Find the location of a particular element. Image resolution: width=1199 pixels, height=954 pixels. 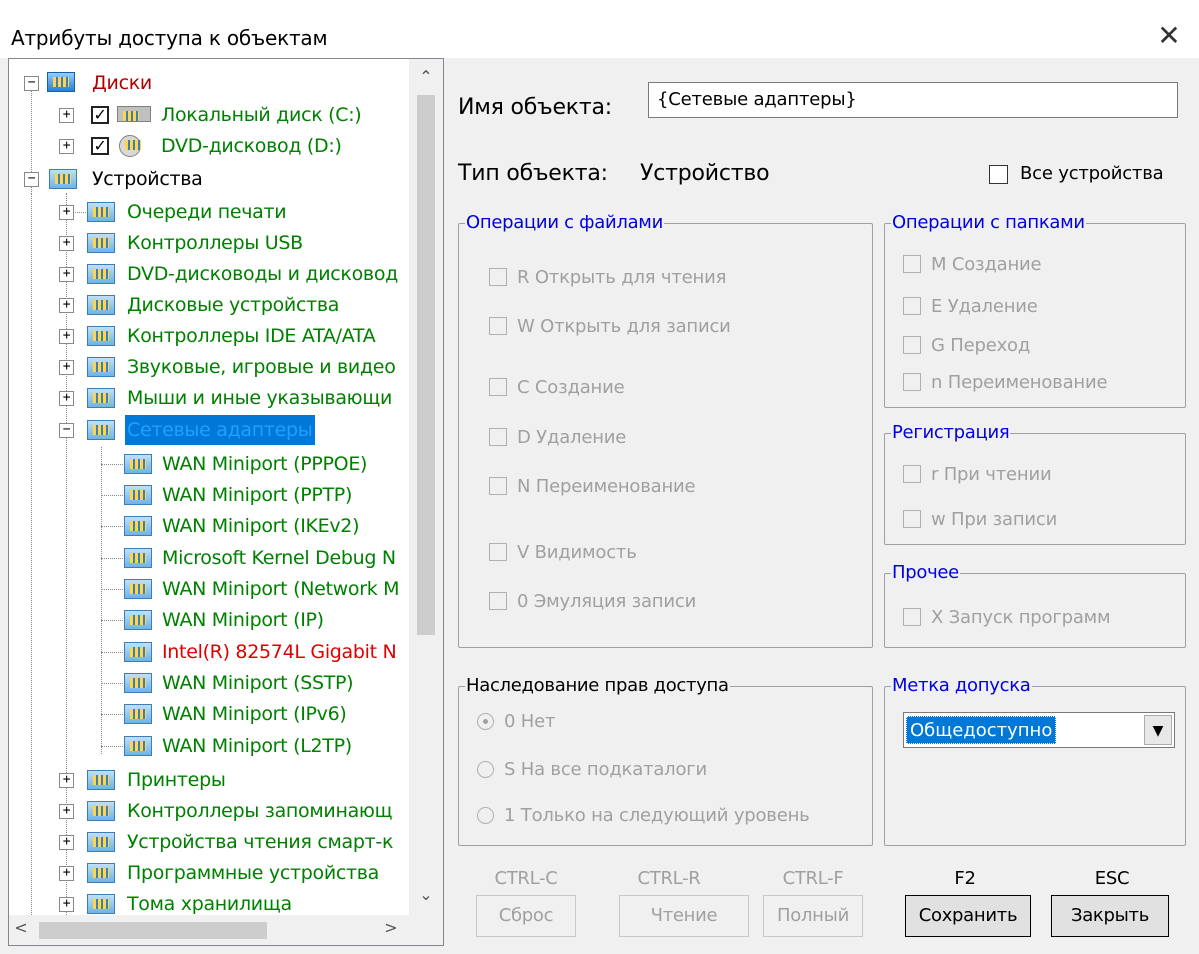

tree-node-local-disk: + ✓ Локальный диск (C:) is located at coordinates (209, 115).